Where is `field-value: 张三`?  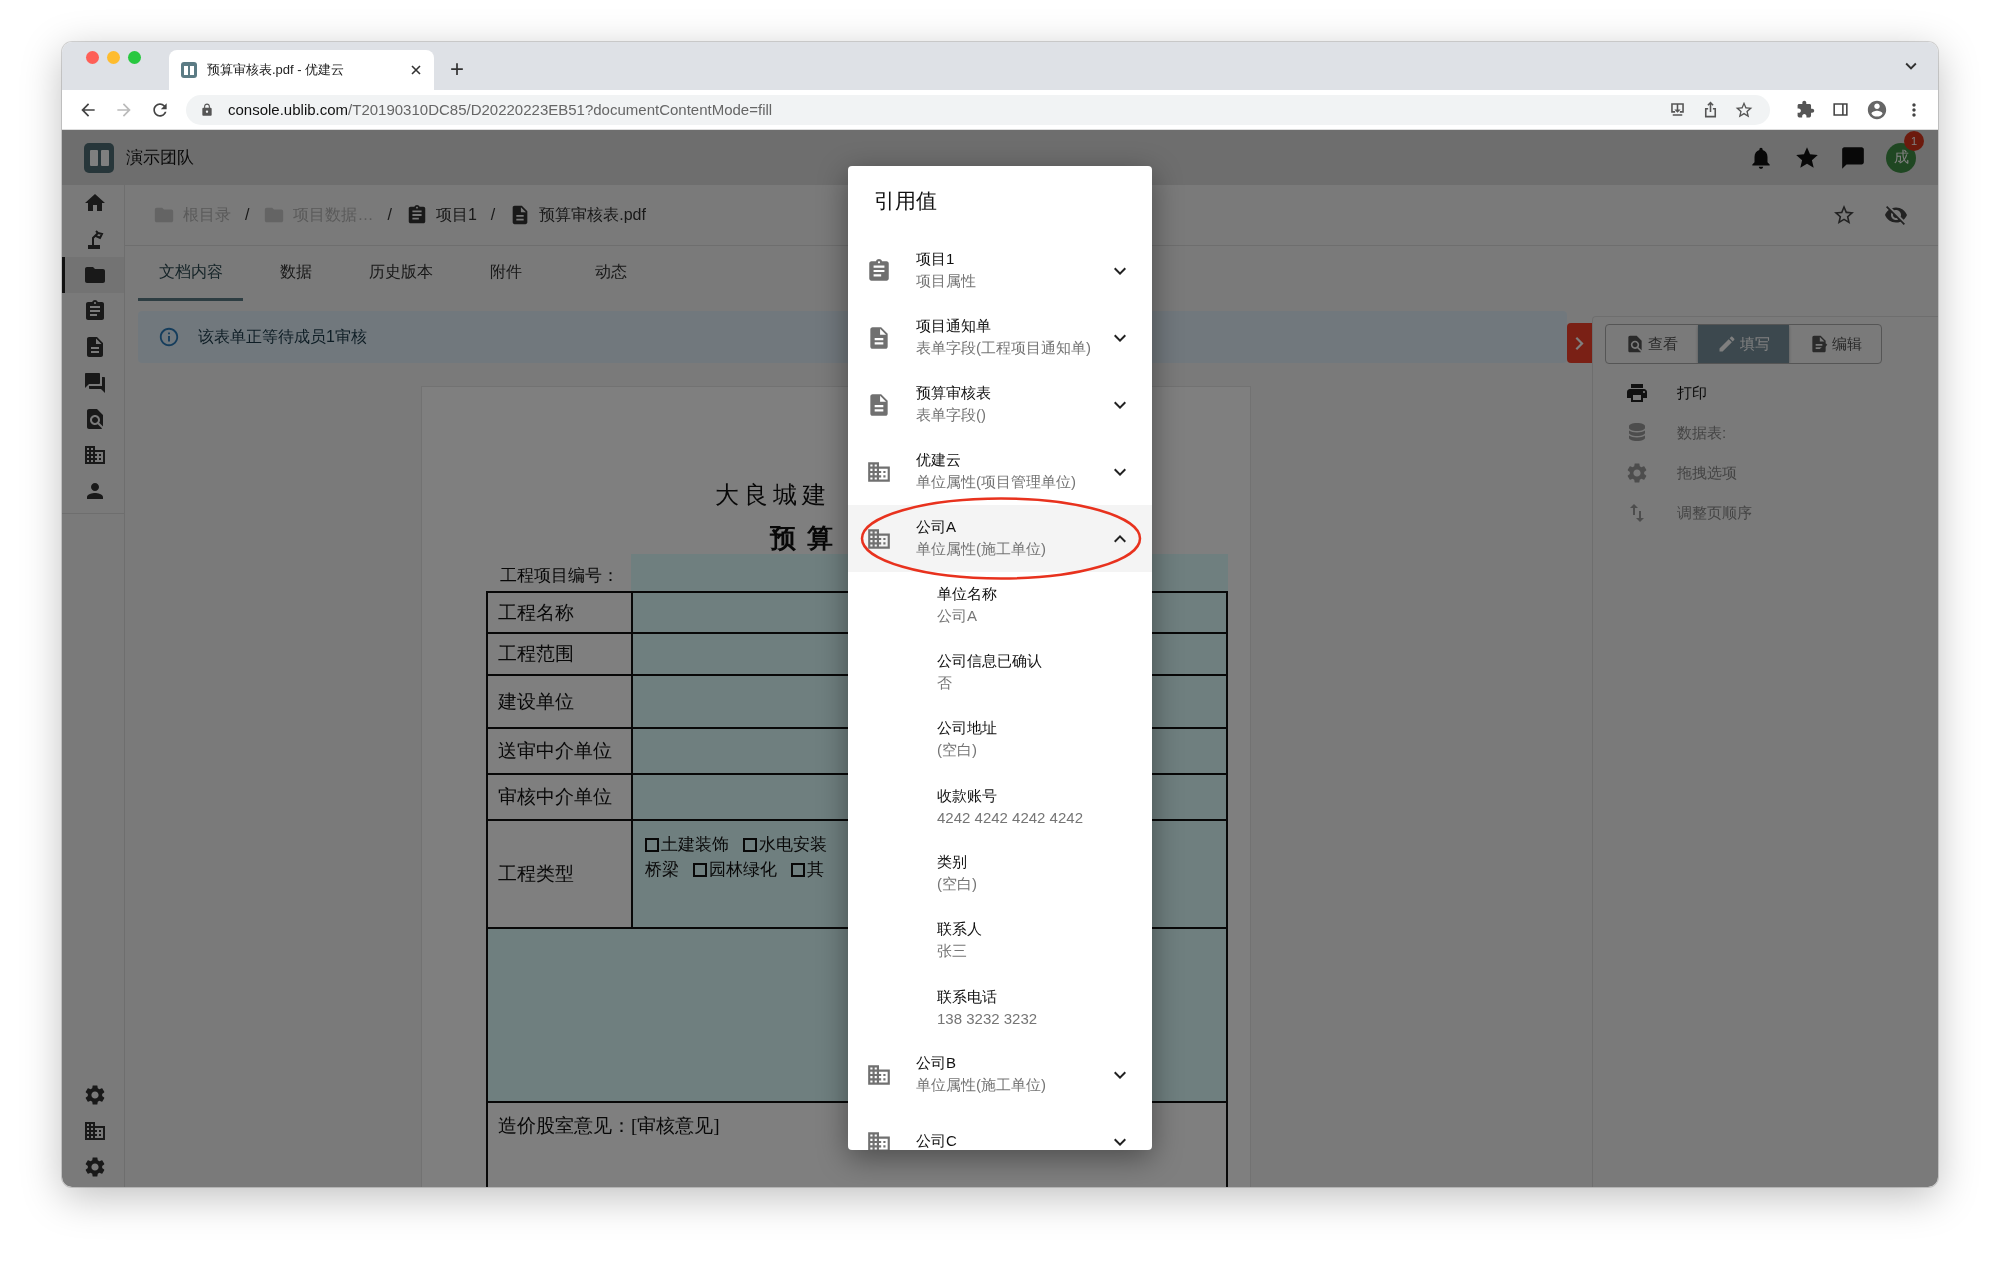
field-value: 张三 is located at coordinates (952, 951).